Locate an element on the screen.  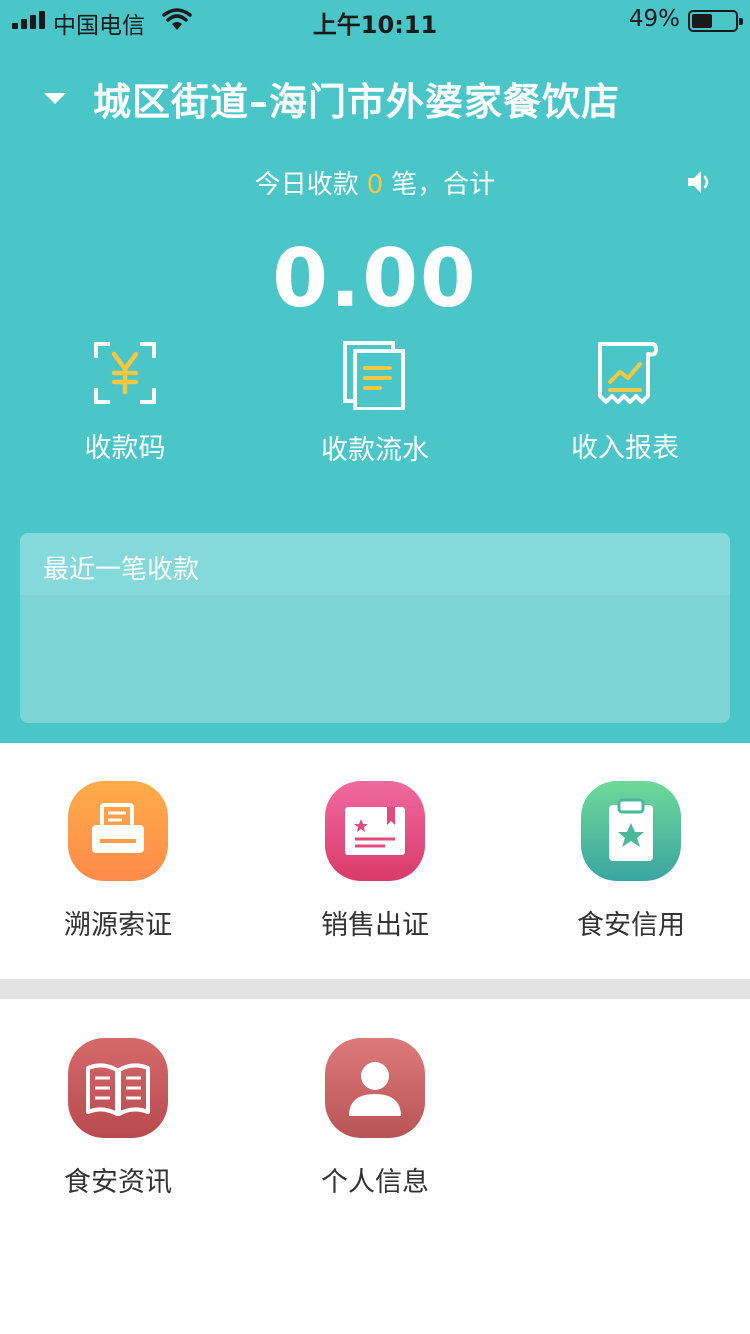
today-summary: 今日收款 0 笔，合计 is located at coordinates (375, 182).